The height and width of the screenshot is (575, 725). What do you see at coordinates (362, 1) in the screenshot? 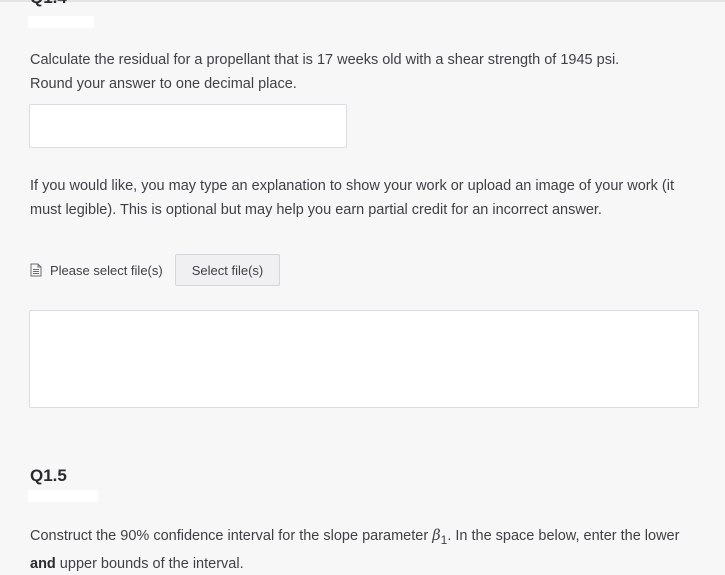
I see `top-divider` at bounding box center [362, 1].